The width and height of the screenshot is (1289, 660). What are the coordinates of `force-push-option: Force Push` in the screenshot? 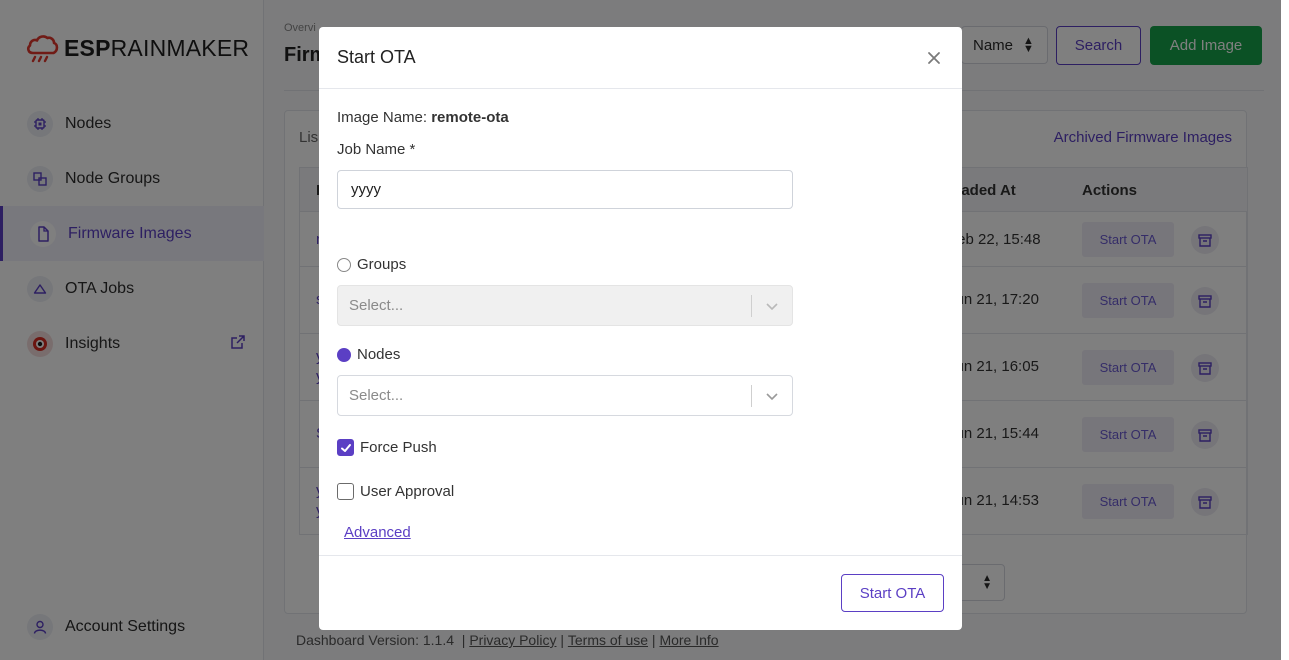 It's located at (387, 447).